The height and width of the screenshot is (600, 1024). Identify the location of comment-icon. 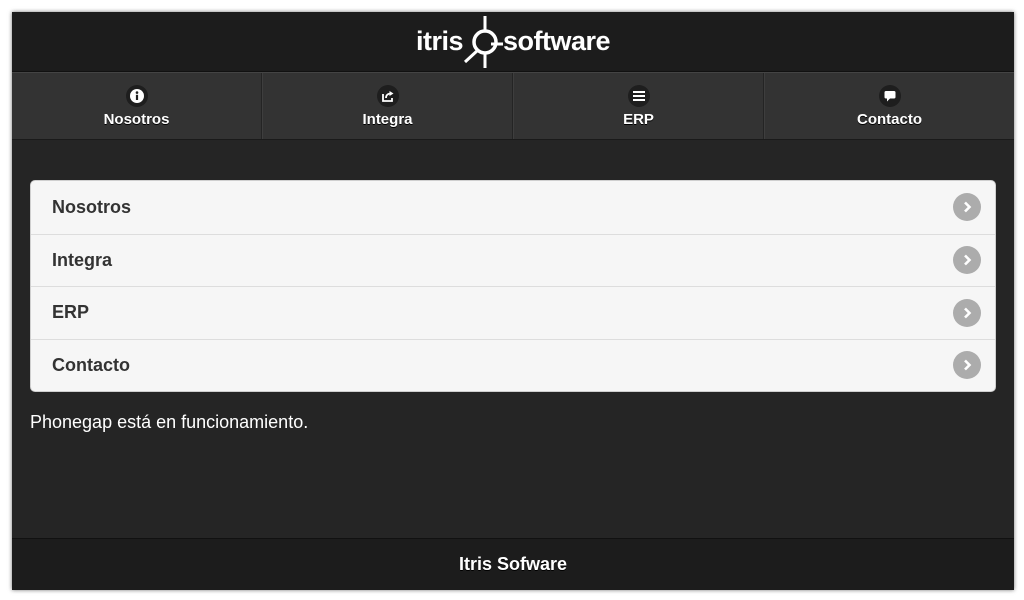
(889, 95).